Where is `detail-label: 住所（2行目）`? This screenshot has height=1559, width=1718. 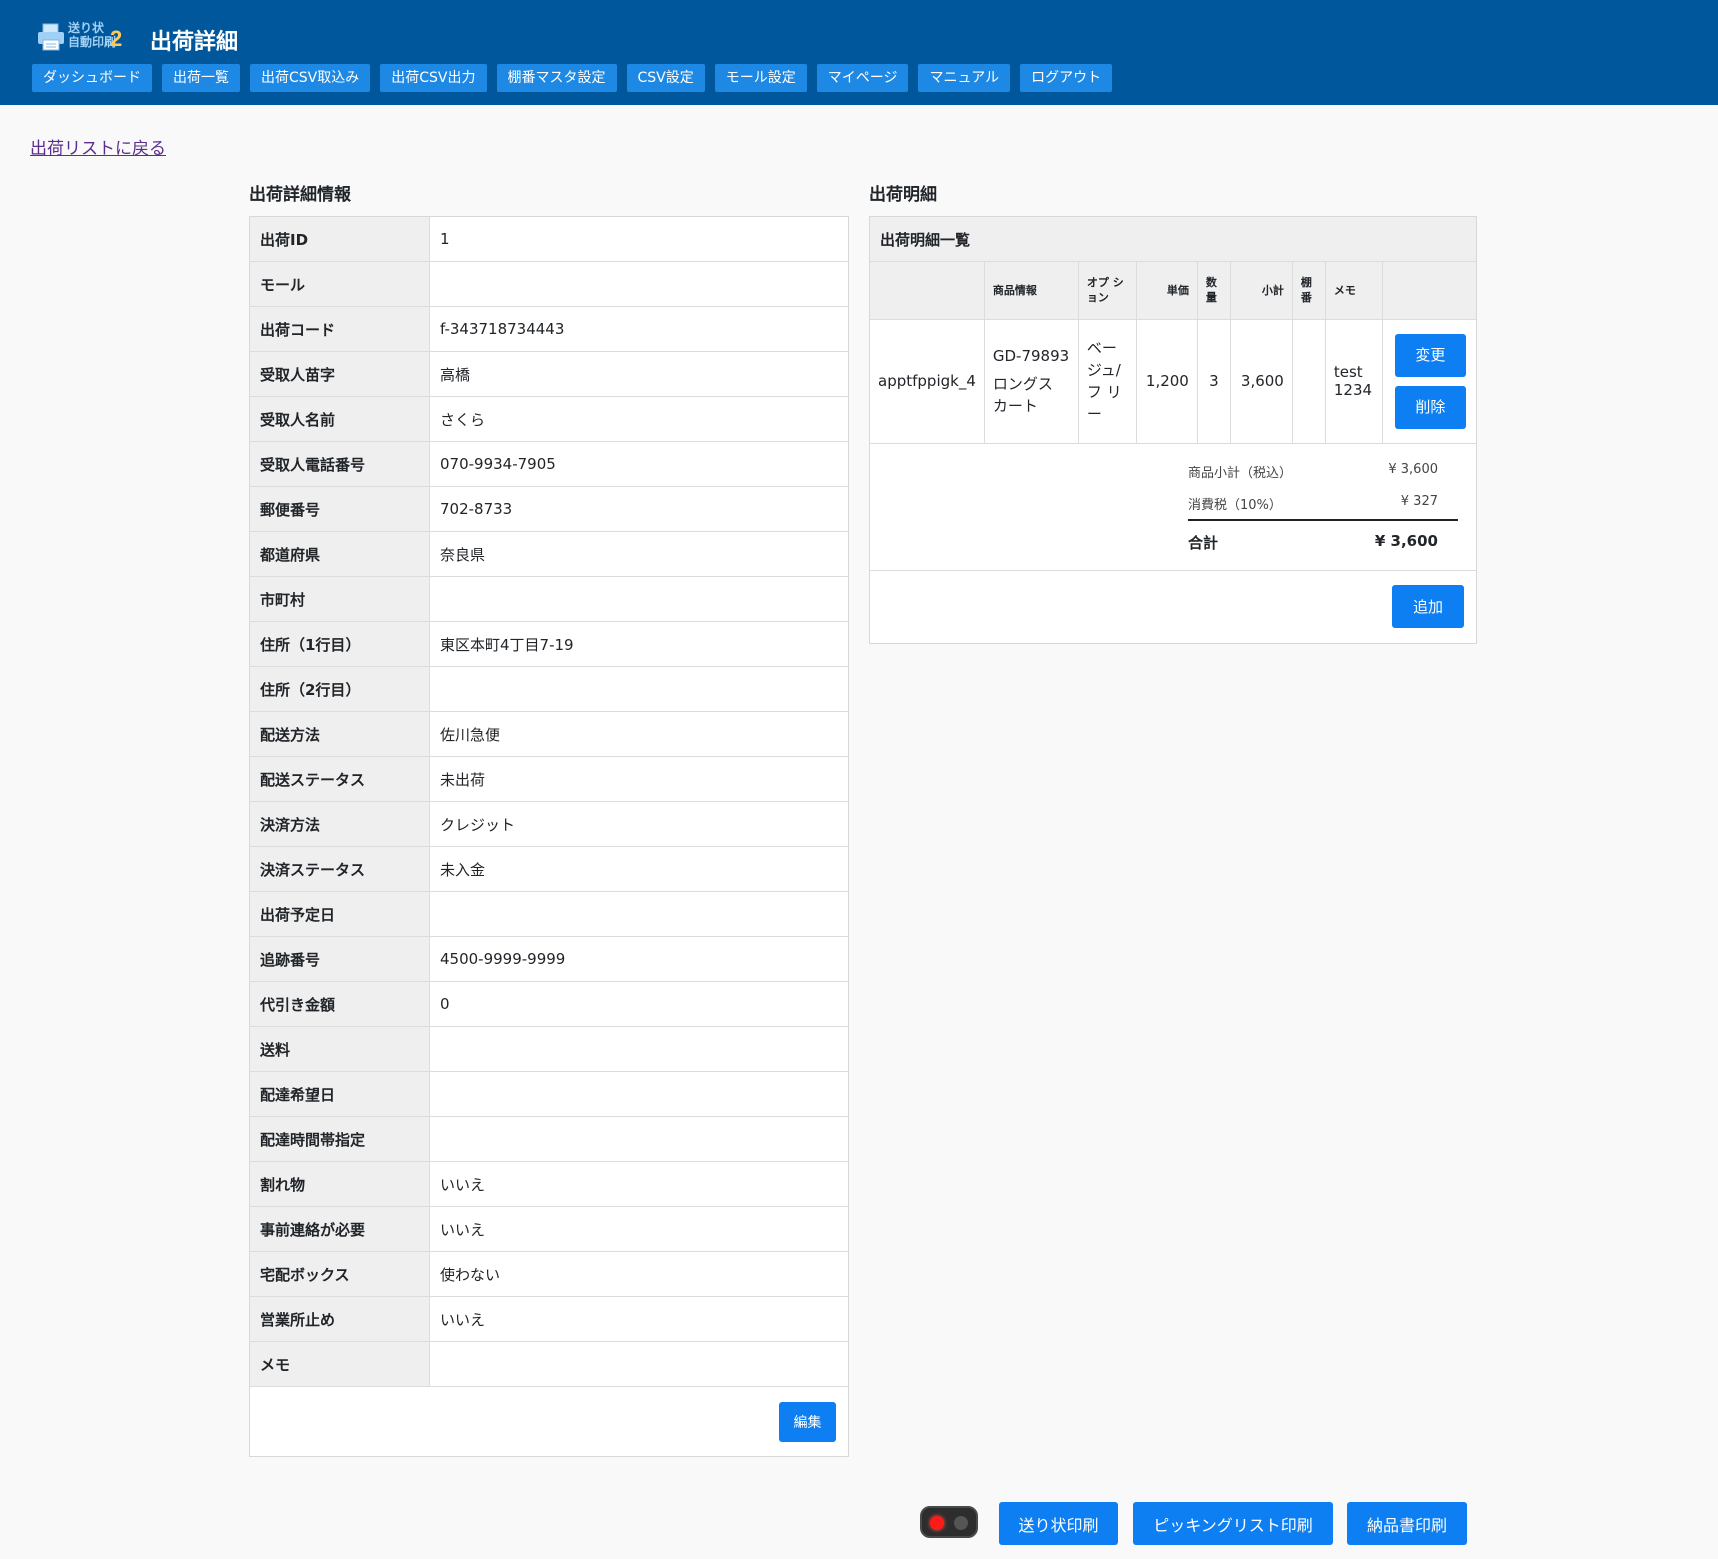 detail-label: 住所（2行目） is located at coordinates (340, 689).